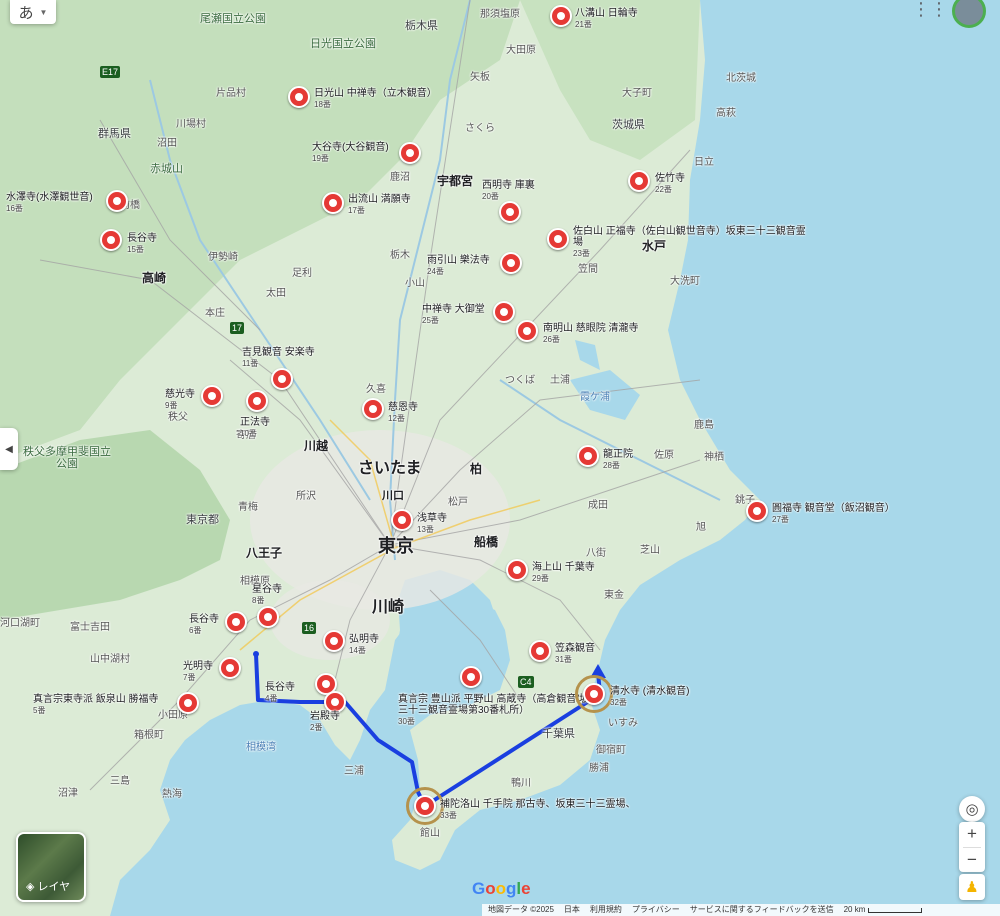 The height and width of the screenshot is (916, 1000). Describe the element at coordinates (51, 867) in the screenshot. I see `layer-toggle-button: ◈ レイヤ` at that location.